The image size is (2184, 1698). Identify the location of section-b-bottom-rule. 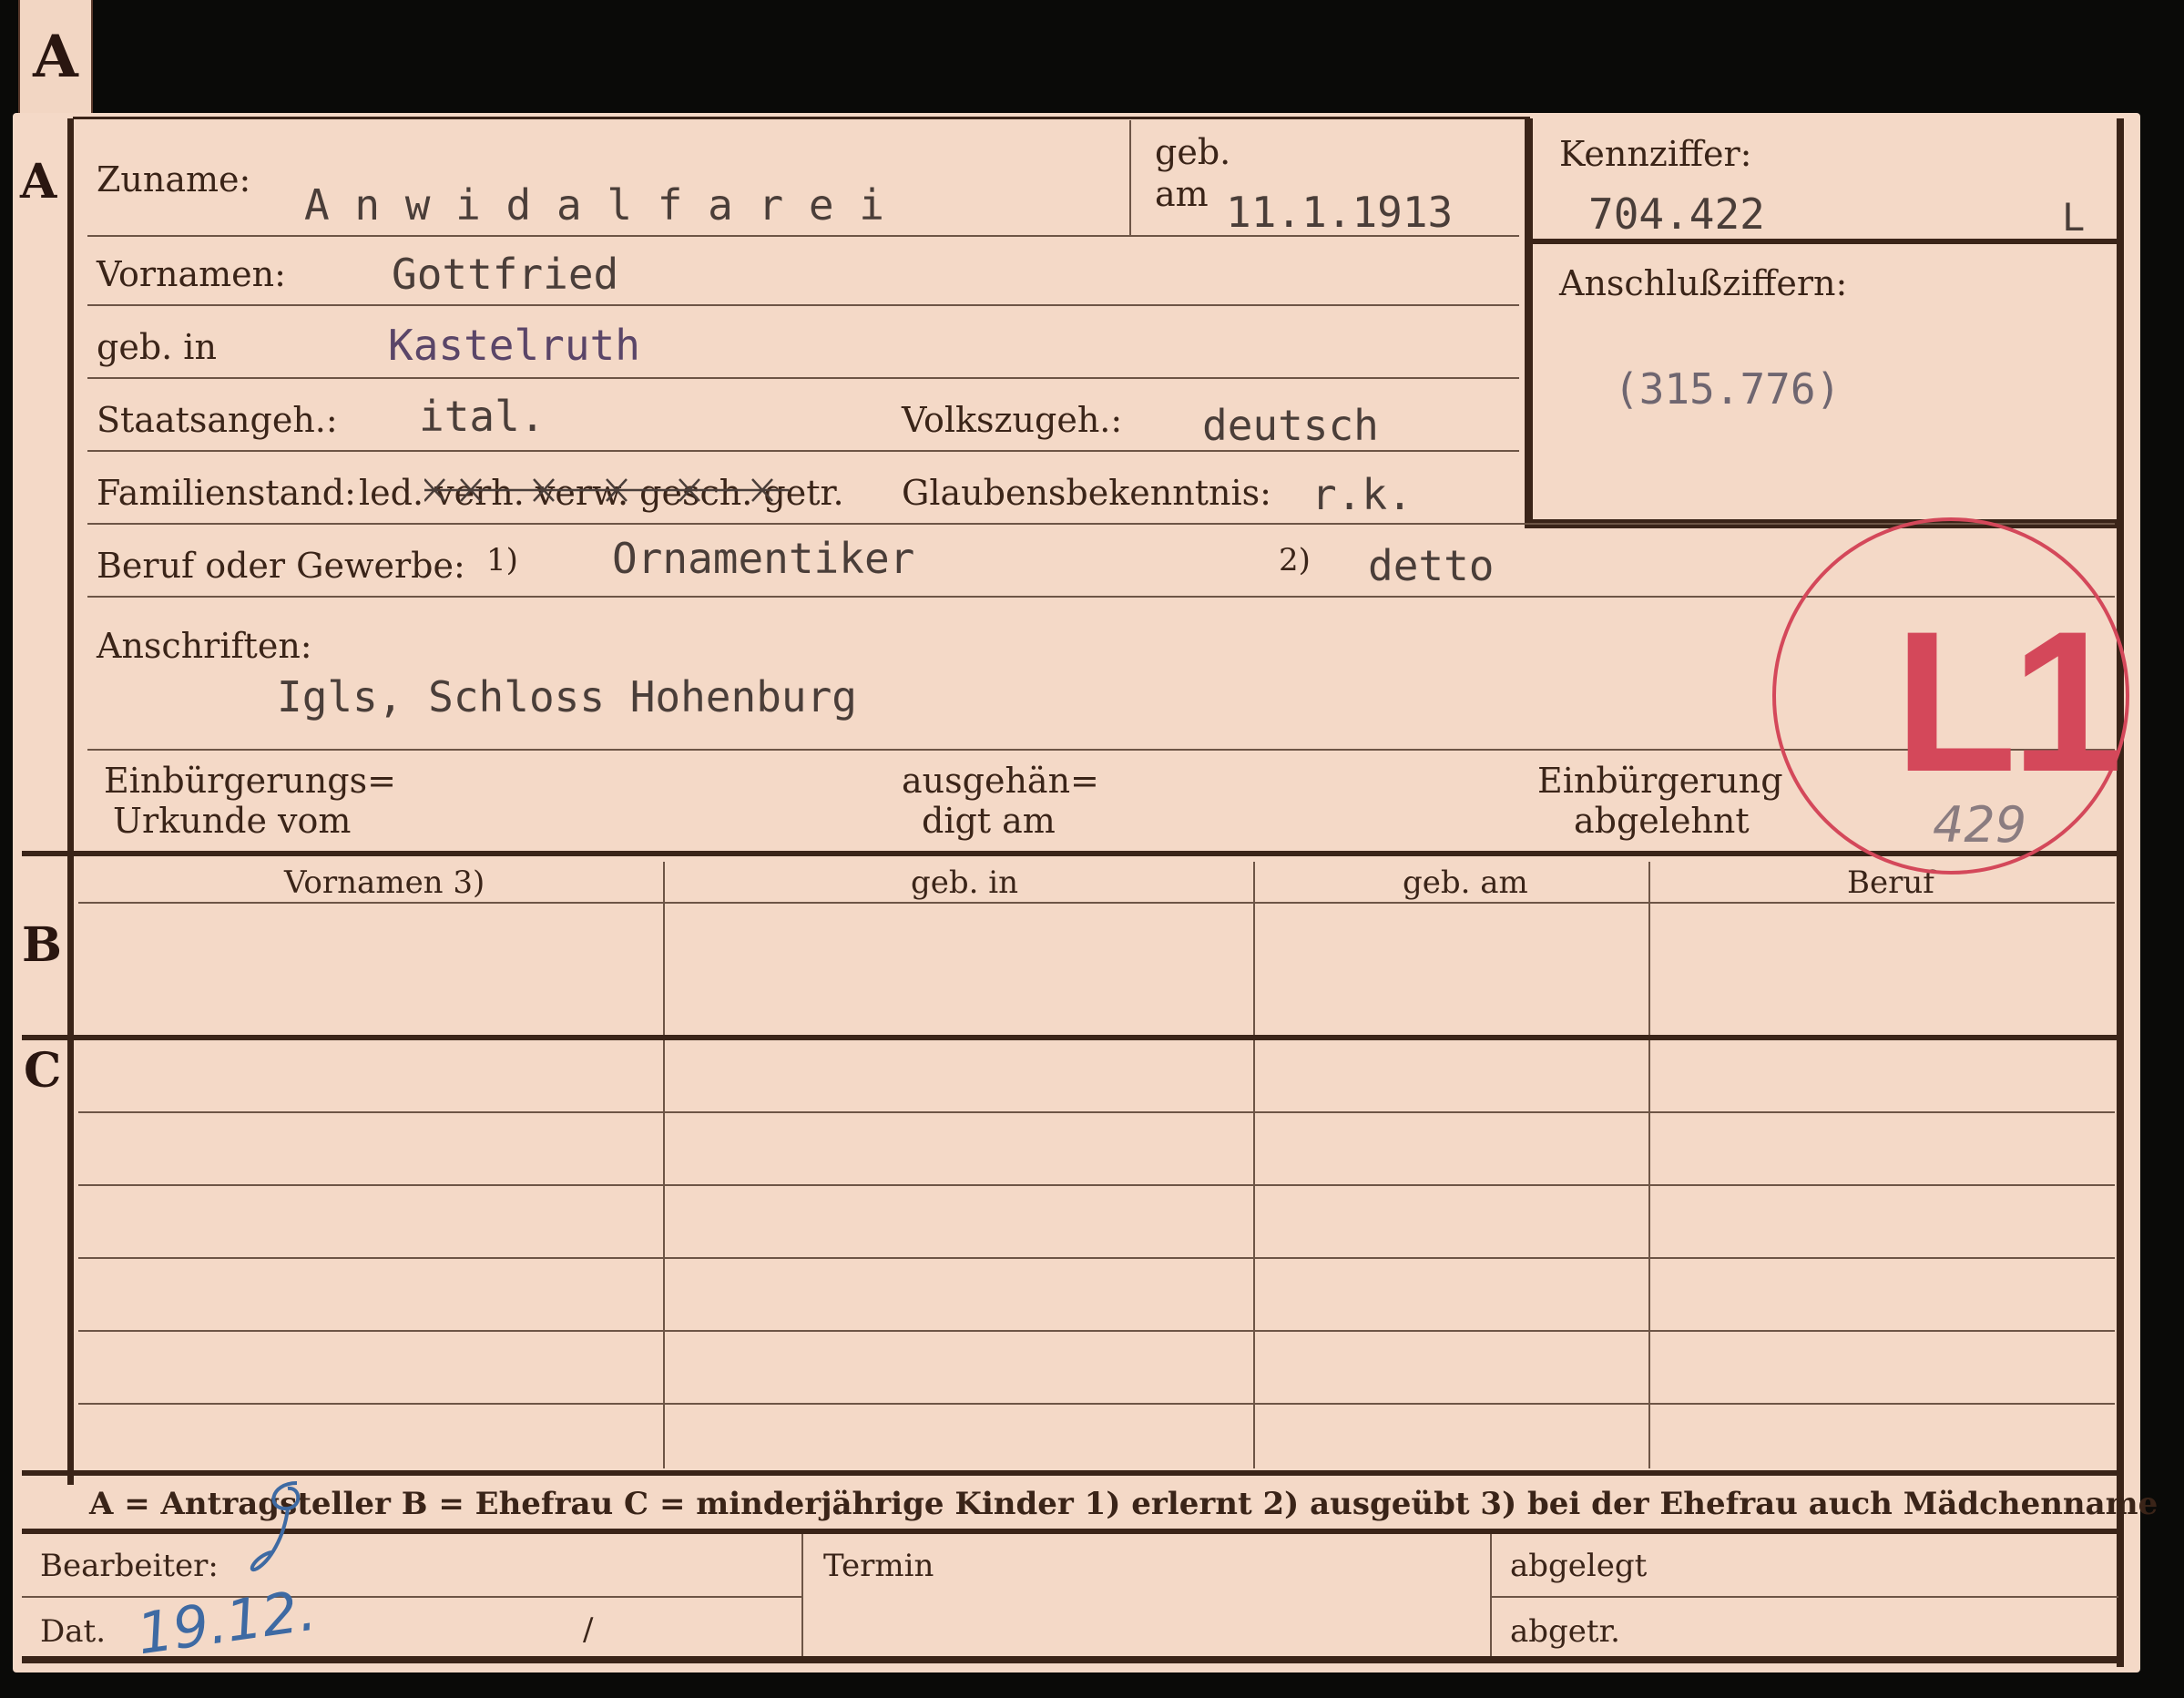
(1072, 1038).